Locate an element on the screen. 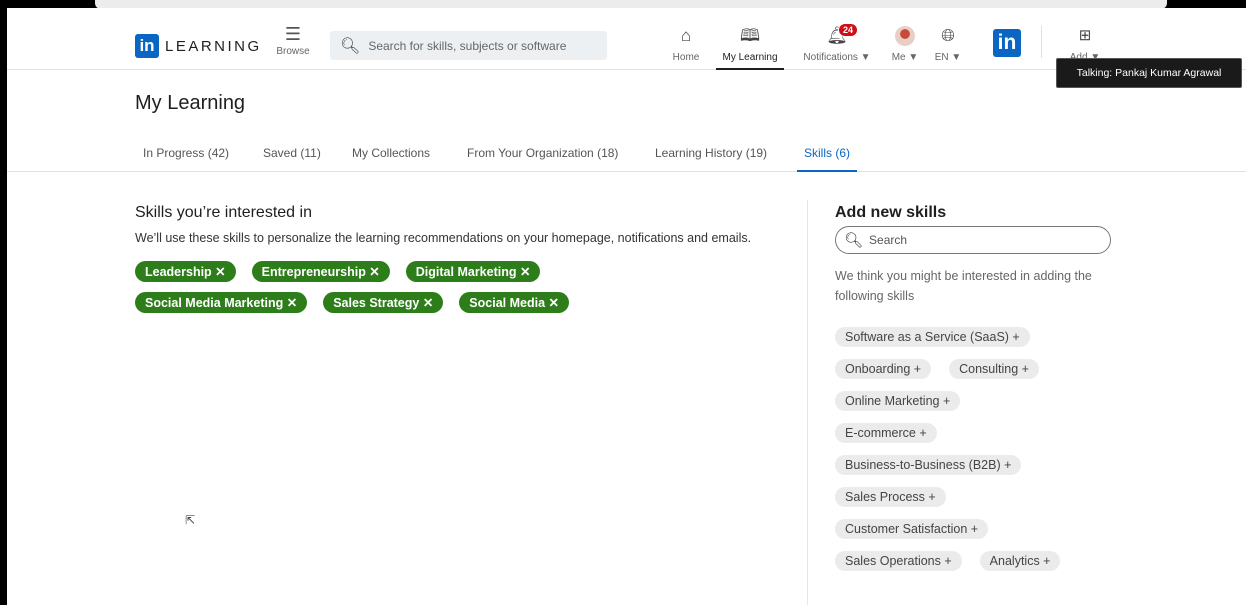 This screenshot has height=605, width=1246. suggested-skill-chip: Onboarding + is located at coordinates (883, 369).